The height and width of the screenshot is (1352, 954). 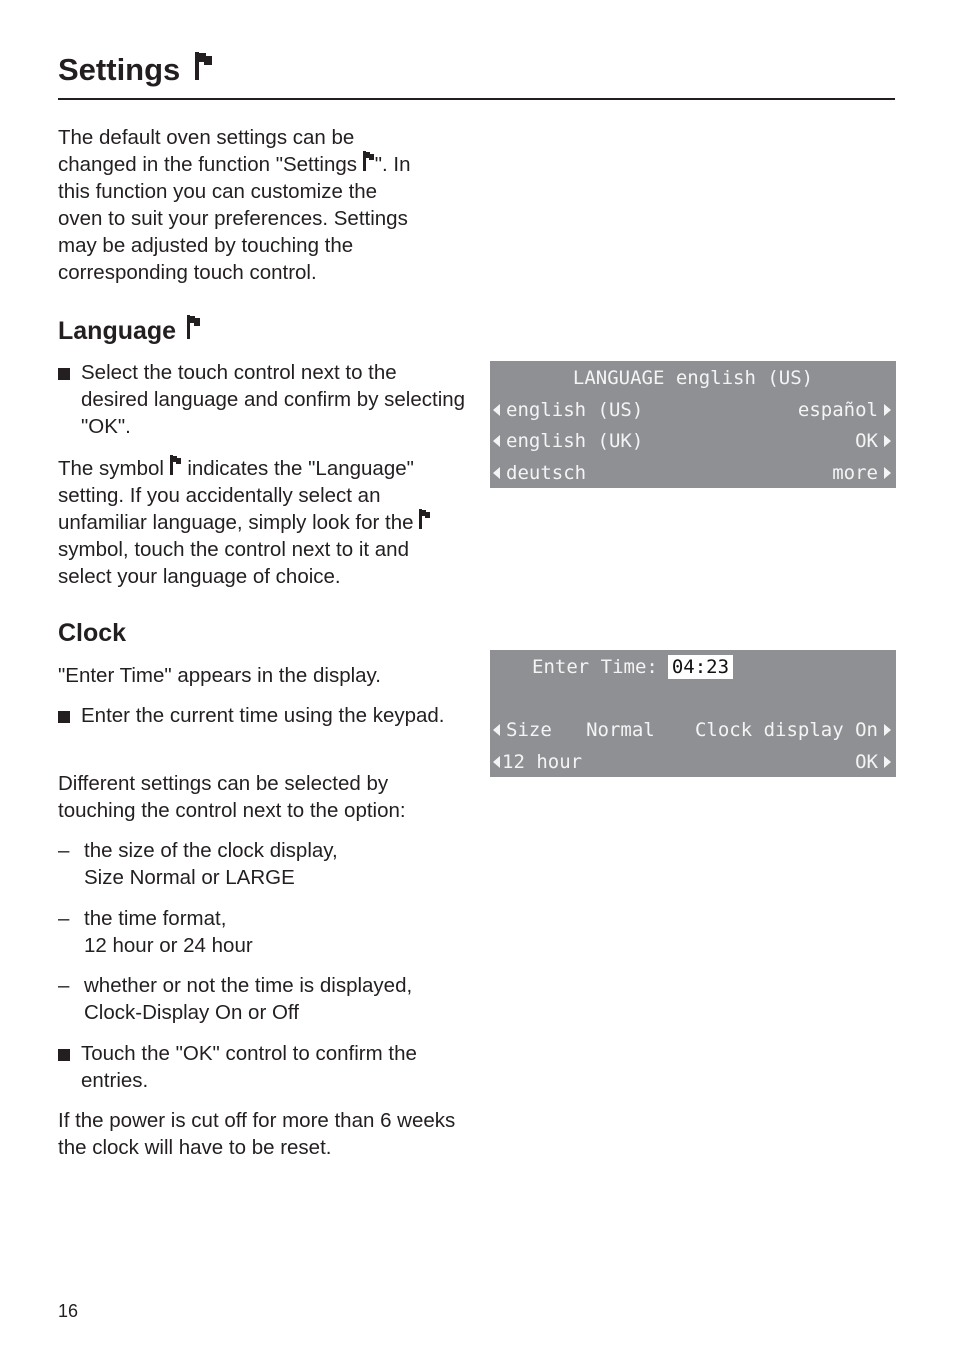 What do you see at coordinates (168, 945) in the screenshot?
I see `option-line: 12 hour or 24 hour` at bounding box center [168, 945].